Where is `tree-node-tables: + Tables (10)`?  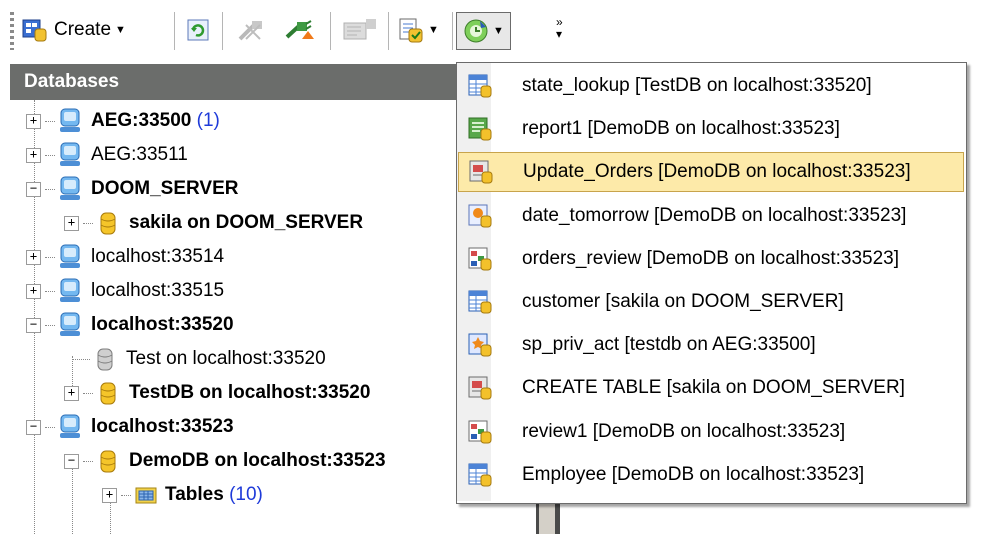 tree-node-tables: + Tables (10) is located at coordinates (182, 495).